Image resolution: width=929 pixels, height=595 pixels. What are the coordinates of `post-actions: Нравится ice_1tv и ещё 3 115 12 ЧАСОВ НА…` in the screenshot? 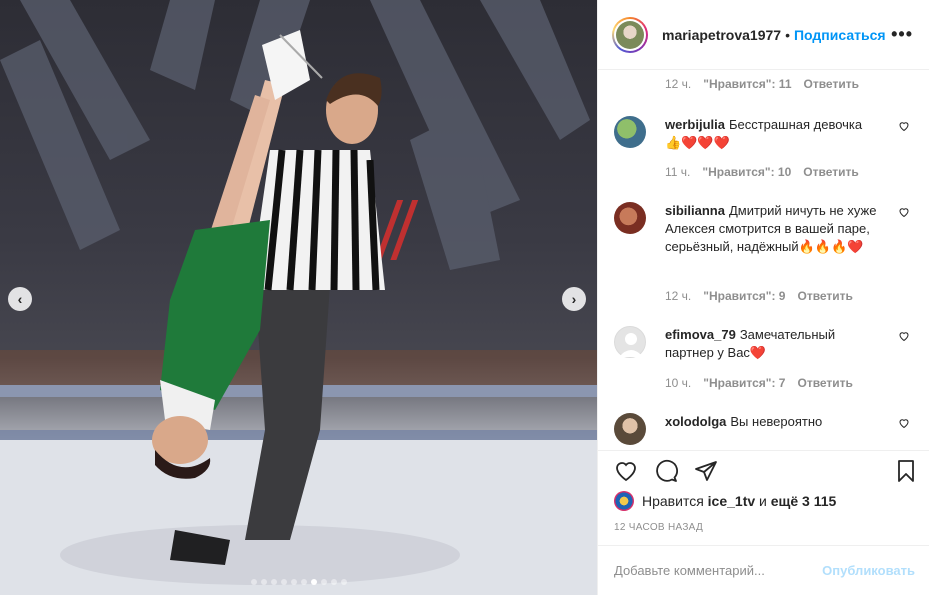 It's located at (763, 497).